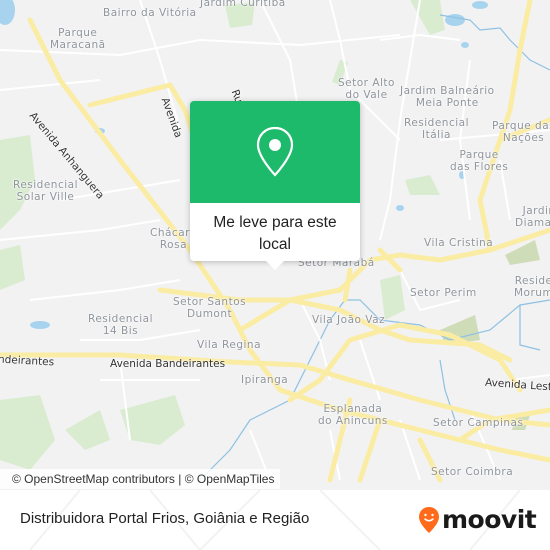 The width and height of the screenshot is (550, 550). What do you see at coordinates (353, 415) in the screenshot?
I see `place-label: Esplanada do Anincuns` at bounding box center [353, 415].